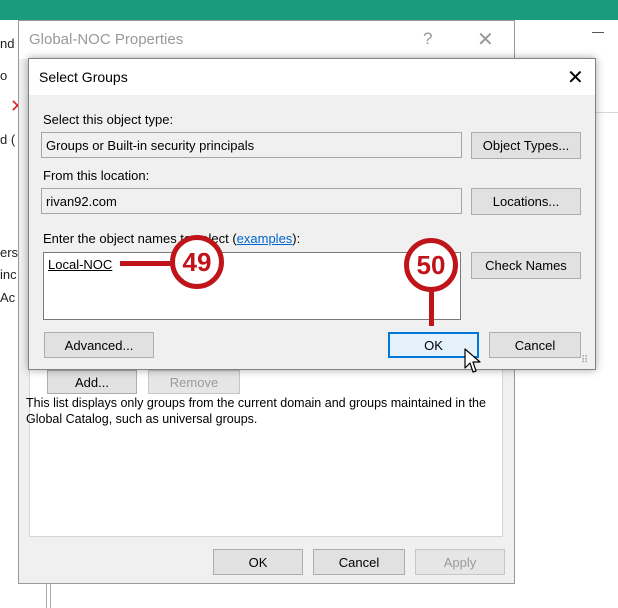 This screenshot has height=608, width=618. I want to click on bg-text-fragment: o, so click(4, 75).